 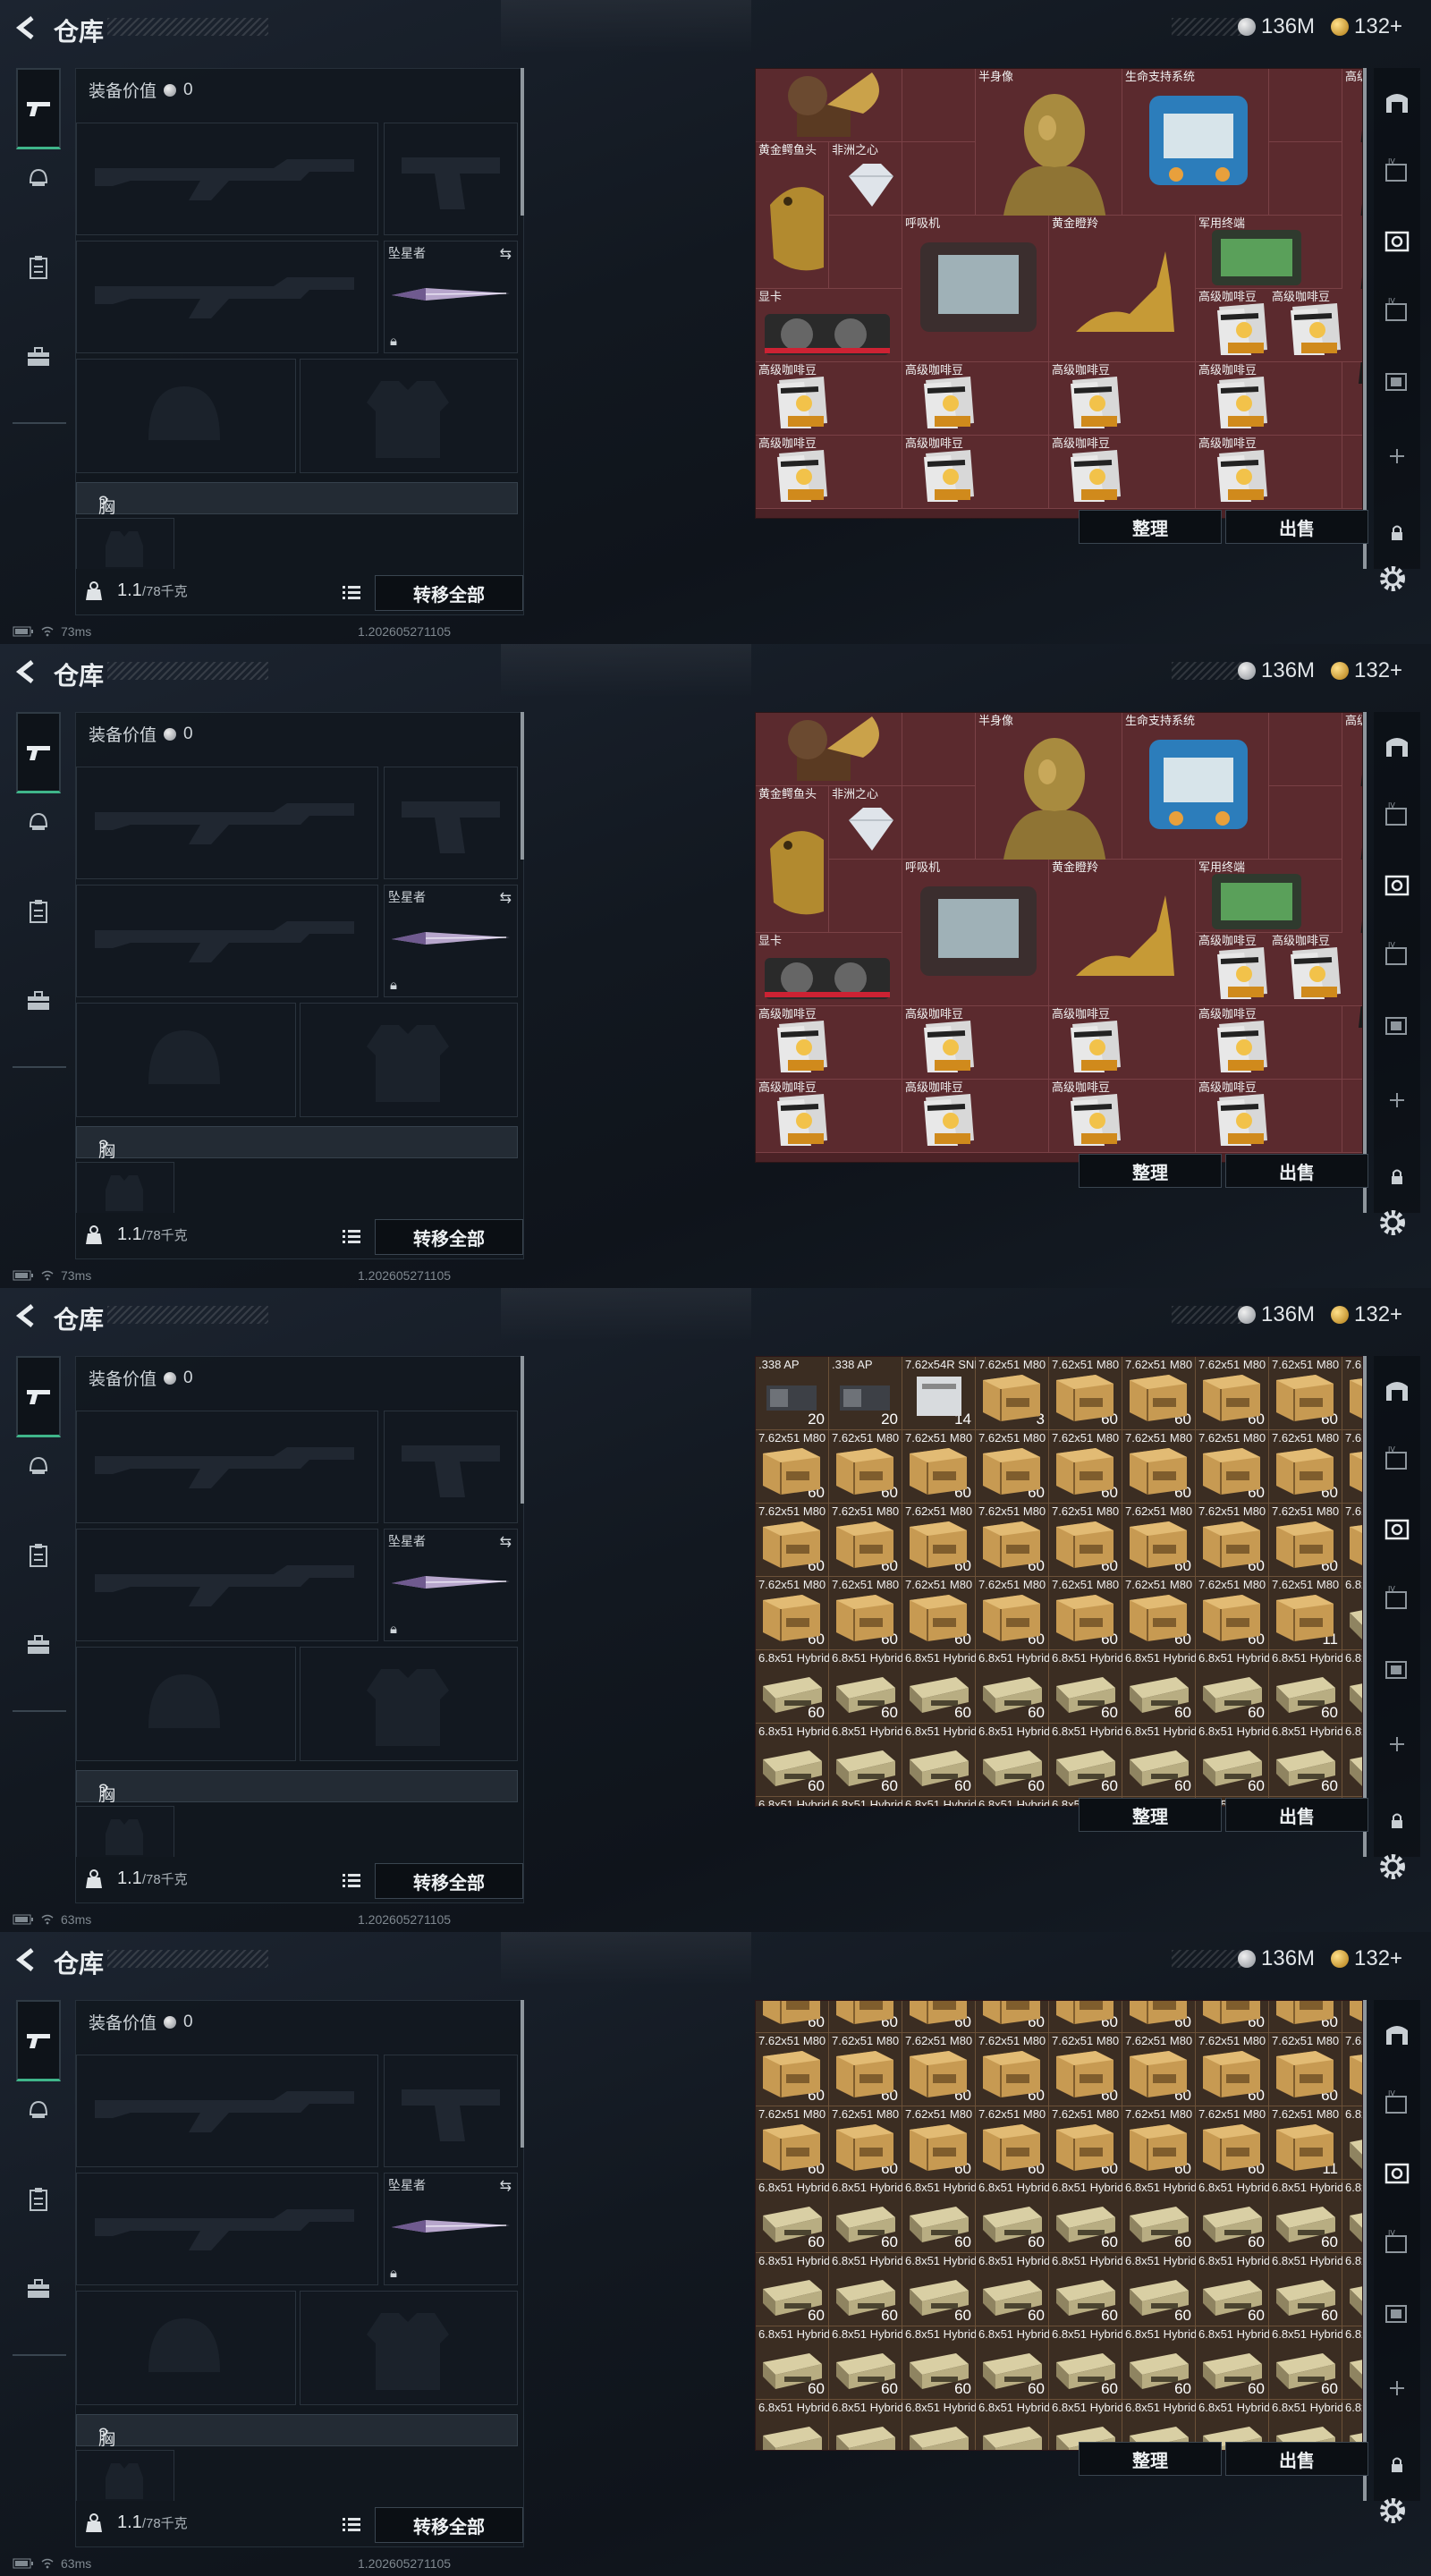 I want to click on grid-cell: 7.62x54R SNB 14, so click(x=942, y=1393).